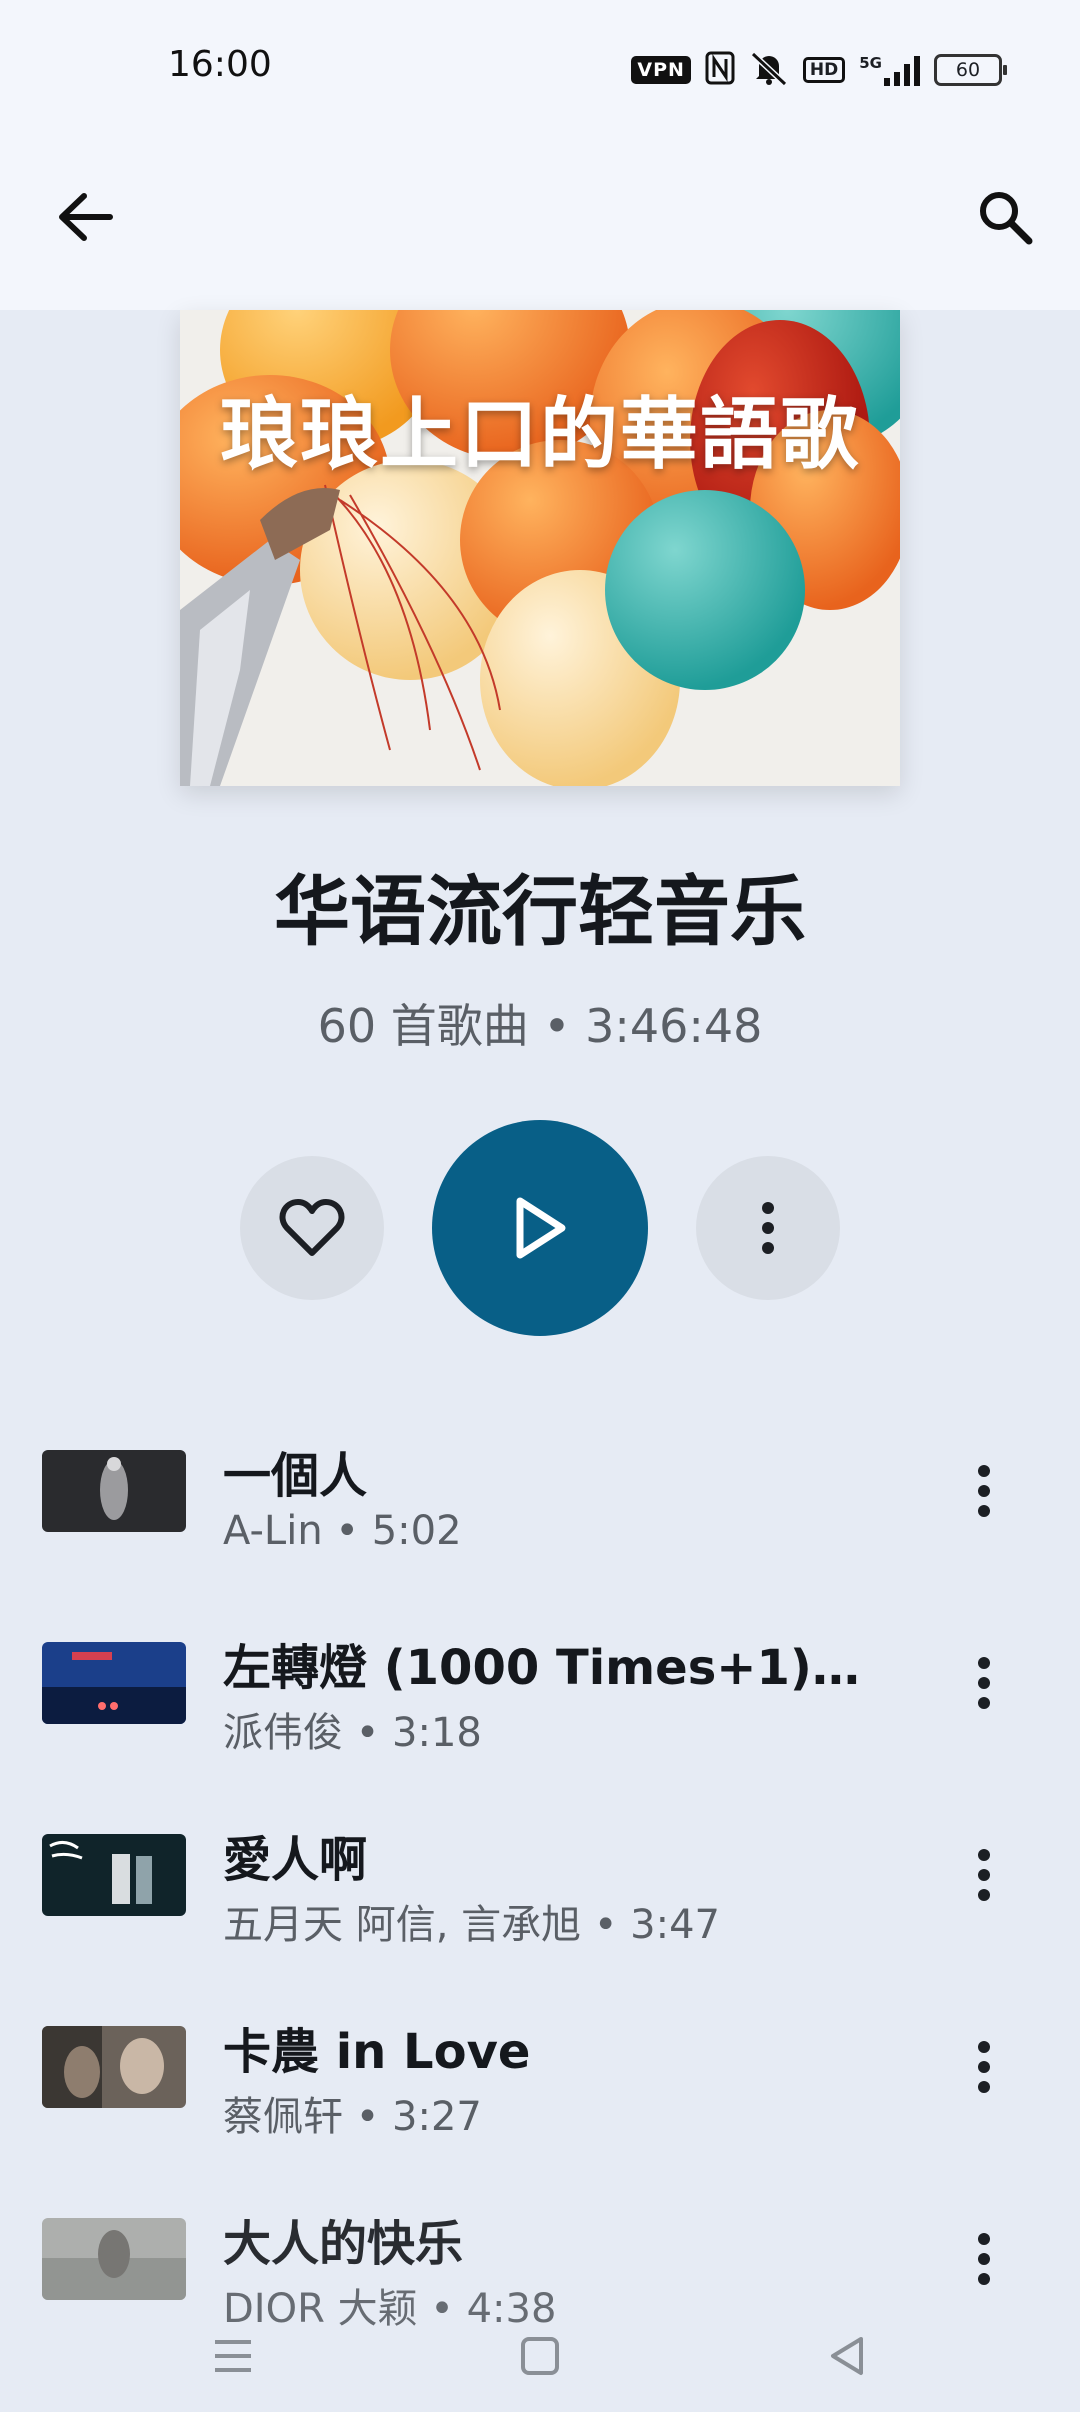  What do you see at coordinates (540, 1026) in the screenshot?
I see `playlist-meta: 60 首歌曲 • 3:46:48` at bounding box center [540, 1026].